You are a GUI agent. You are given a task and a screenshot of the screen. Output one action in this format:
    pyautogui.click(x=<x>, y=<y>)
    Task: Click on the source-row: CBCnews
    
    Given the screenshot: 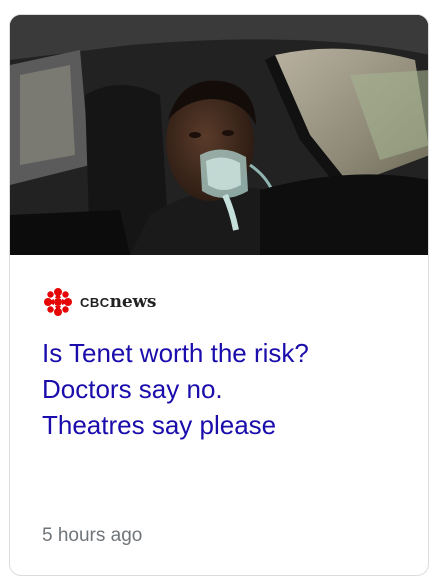 What is the action you would take?
    pyautogui.click(x=99, y=302)
    